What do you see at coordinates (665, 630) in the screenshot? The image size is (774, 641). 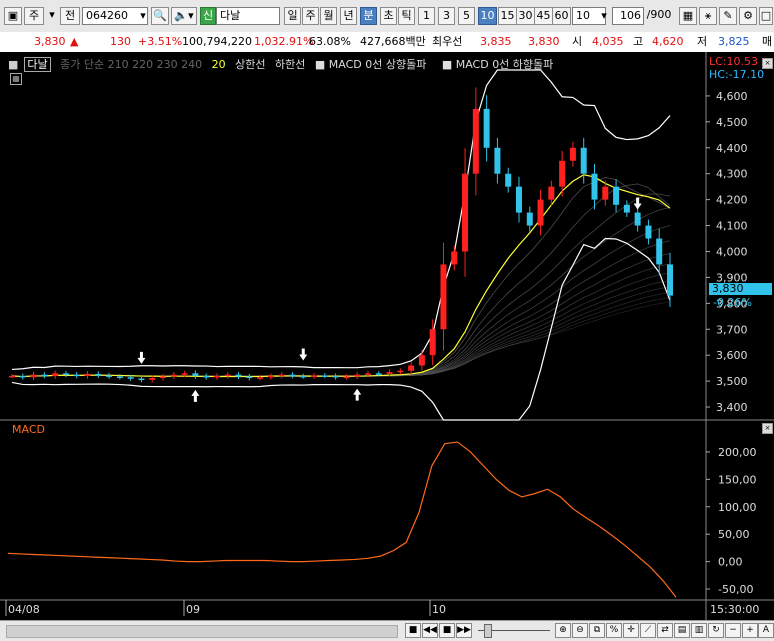 I see `compare-icon: ⇄` at bounding box center [665, 630].